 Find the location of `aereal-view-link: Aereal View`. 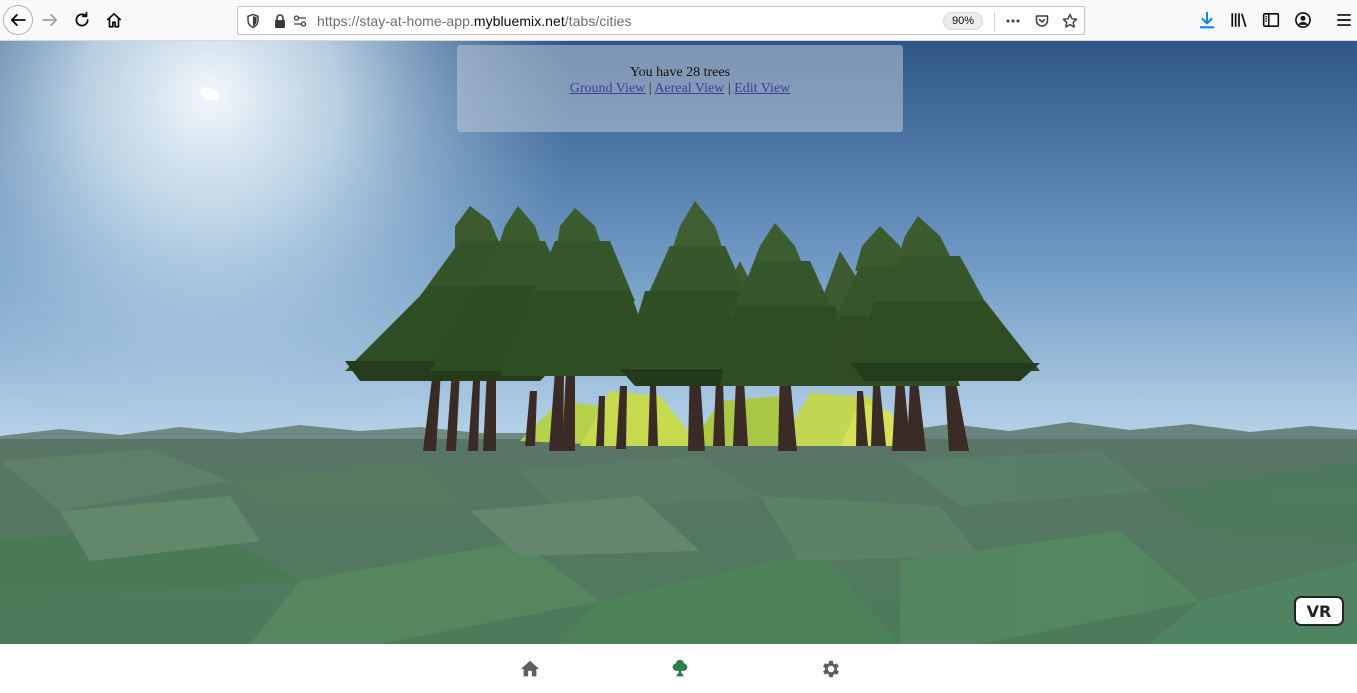

aereal-view-link: Aereal View is located at coordinates (689, 88).